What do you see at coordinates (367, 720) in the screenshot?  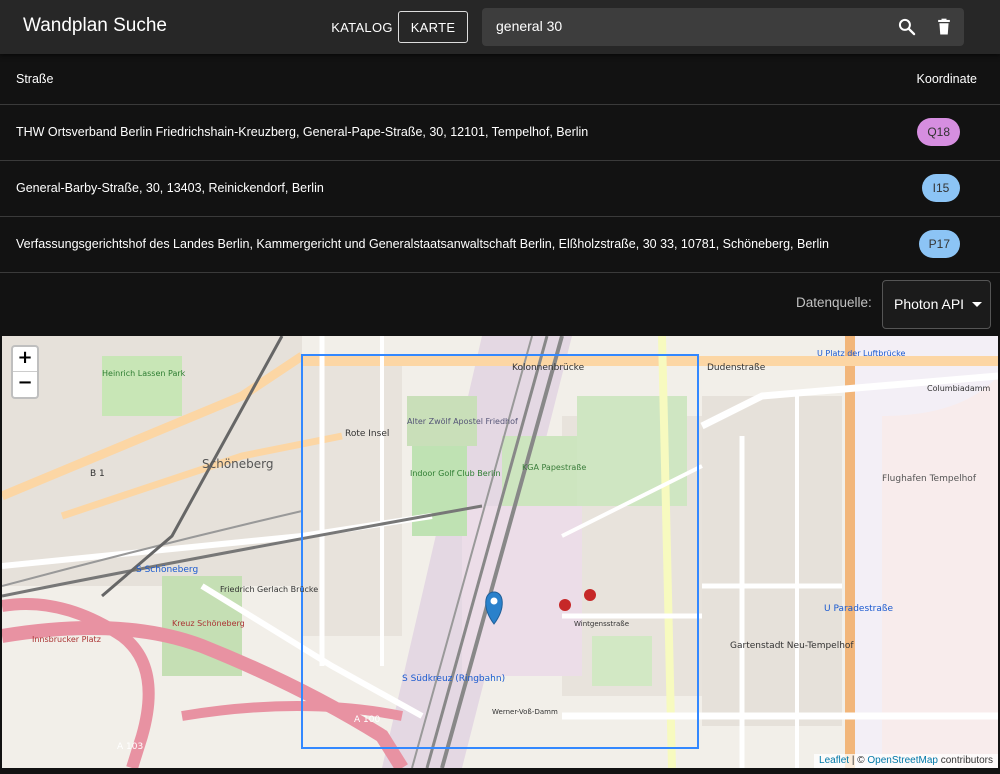 I see `map-label: A 100` at bounding box center [367, 720].